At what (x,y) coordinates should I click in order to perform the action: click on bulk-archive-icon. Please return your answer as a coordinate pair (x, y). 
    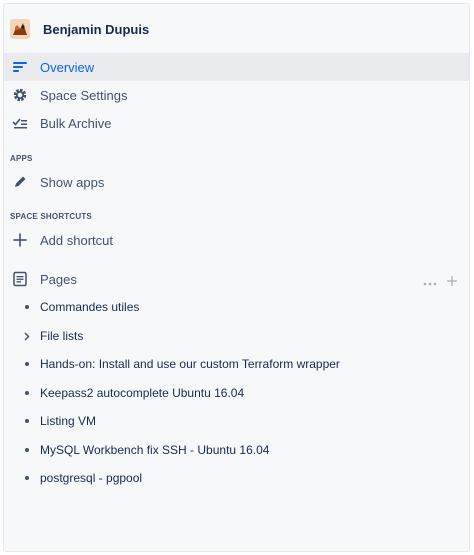
    Looking at the image, I should click on (20, 123).